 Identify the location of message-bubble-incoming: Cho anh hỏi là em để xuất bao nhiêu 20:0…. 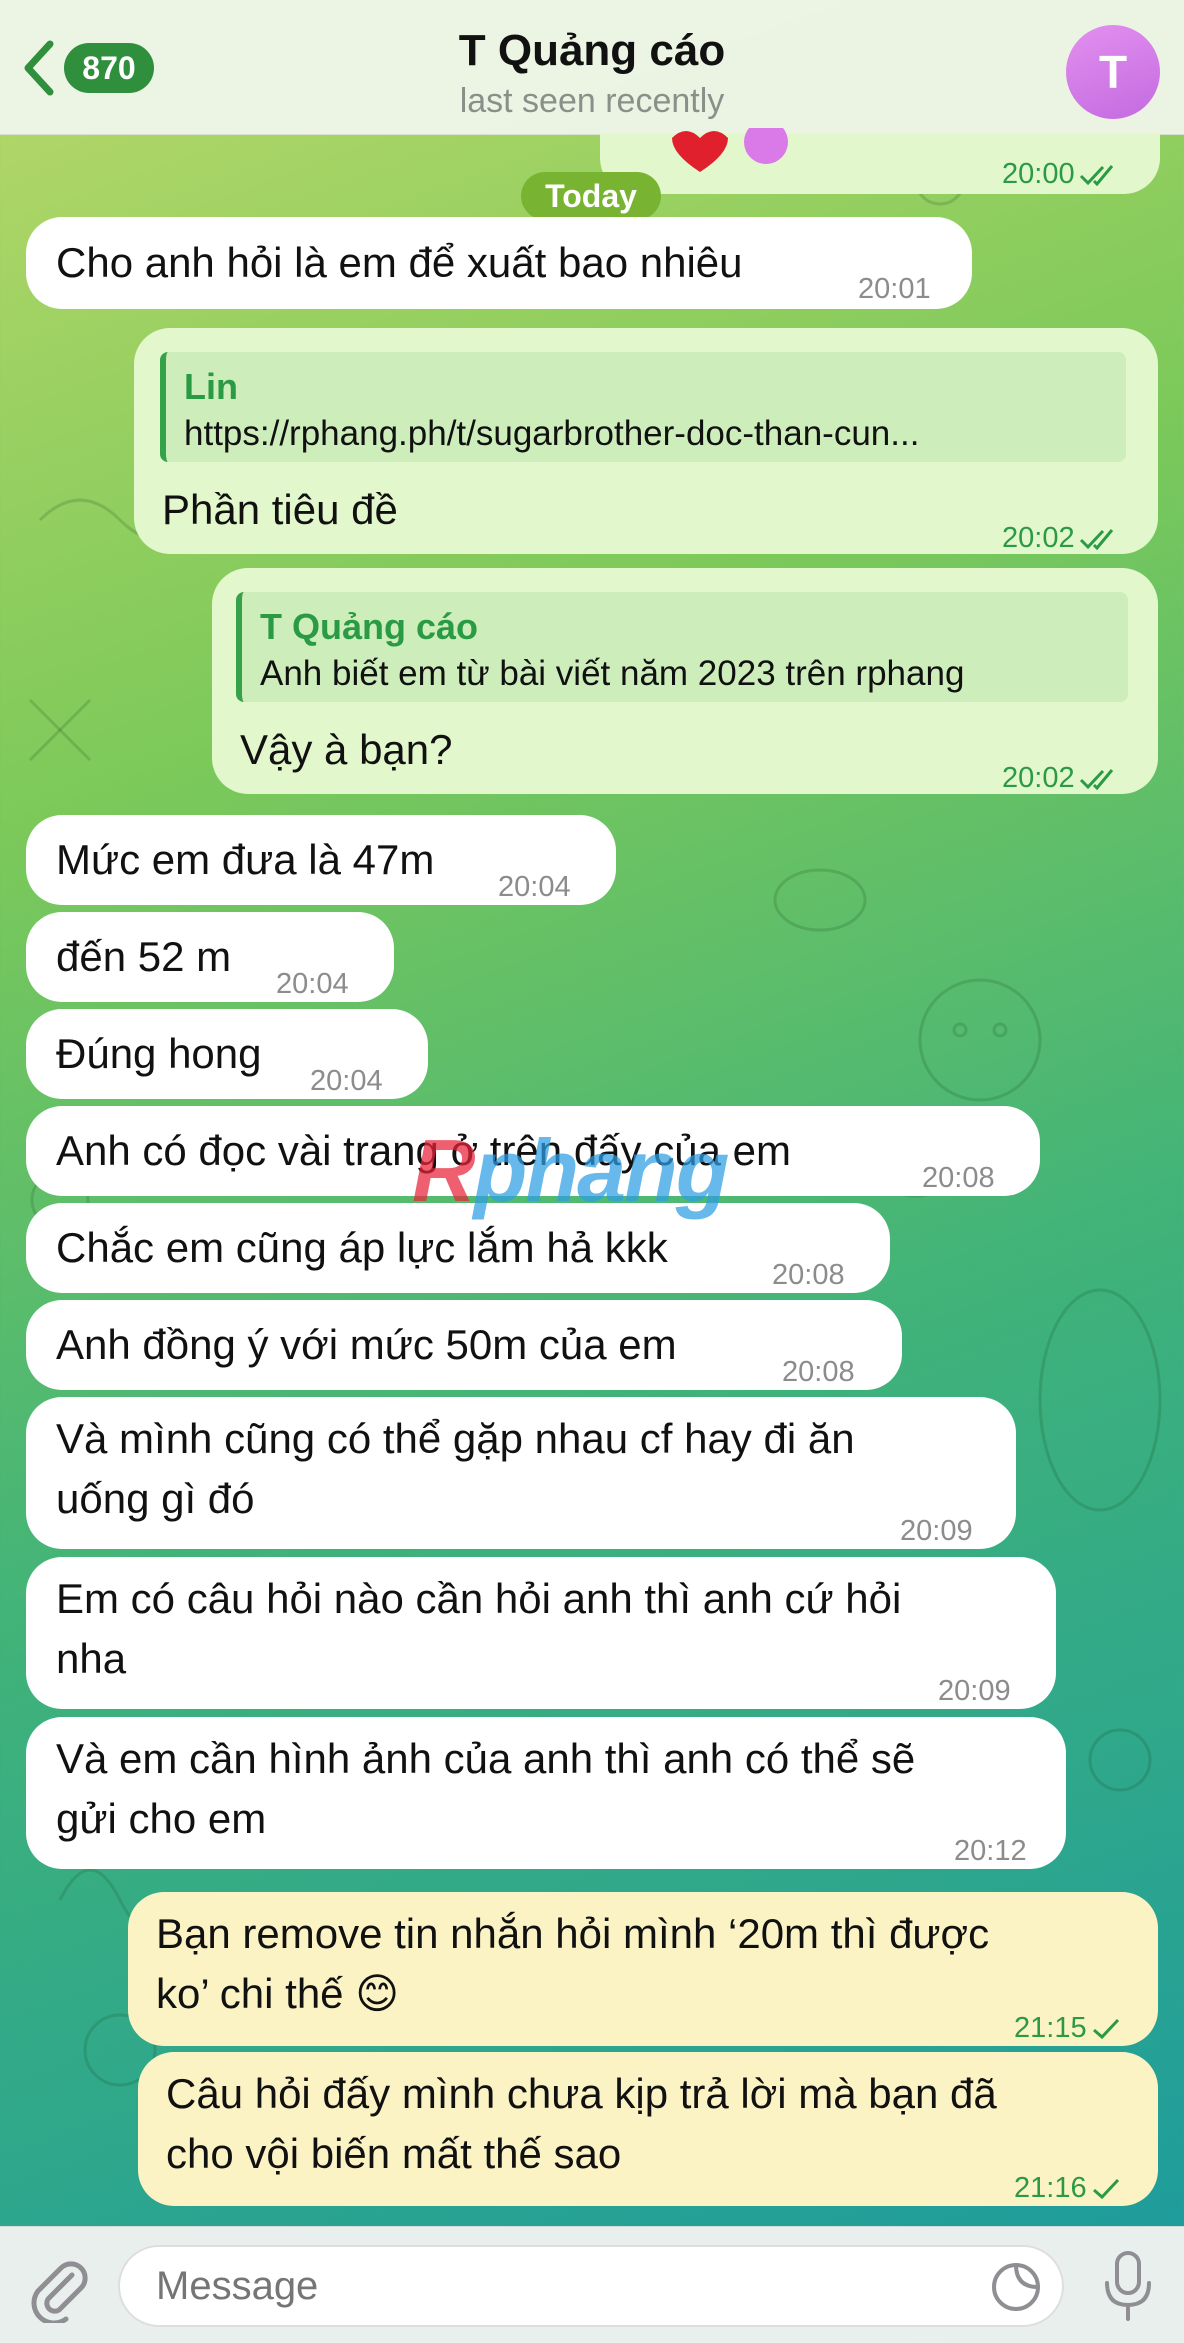
(499, 263).